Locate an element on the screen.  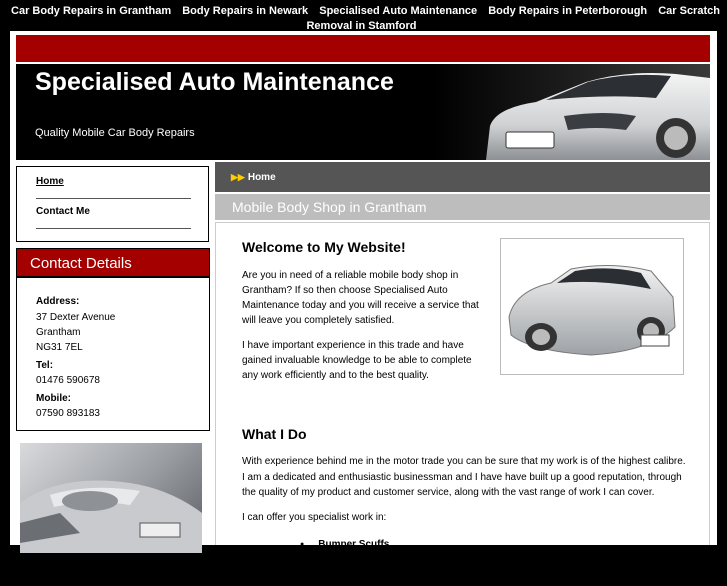
double-arrow-icon: ▶▶ is located at coordinates (238, 177).